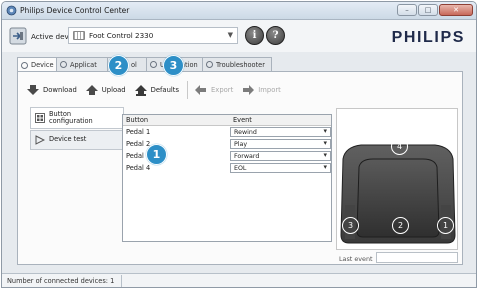  Describe the element at coordinates (173, 65) in the screenshot. I see `callout-3-badge: 3` at that location.